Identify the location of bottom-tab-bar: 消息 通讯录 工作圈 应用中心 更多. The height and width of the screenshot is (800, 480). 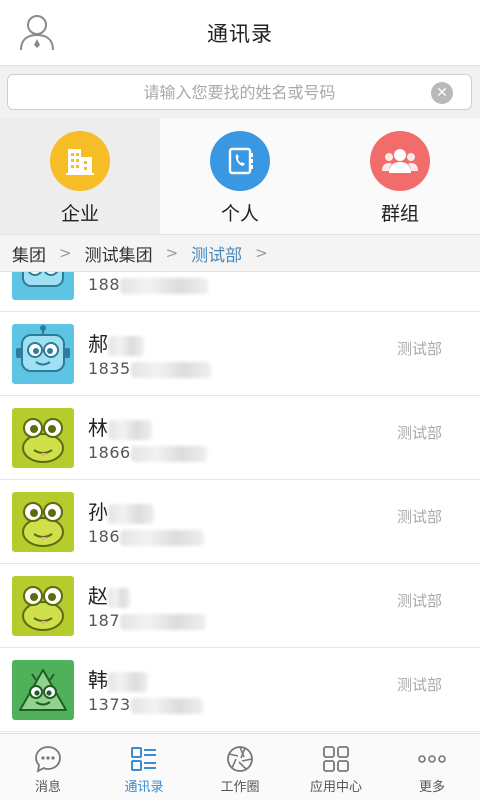
(240, 766).